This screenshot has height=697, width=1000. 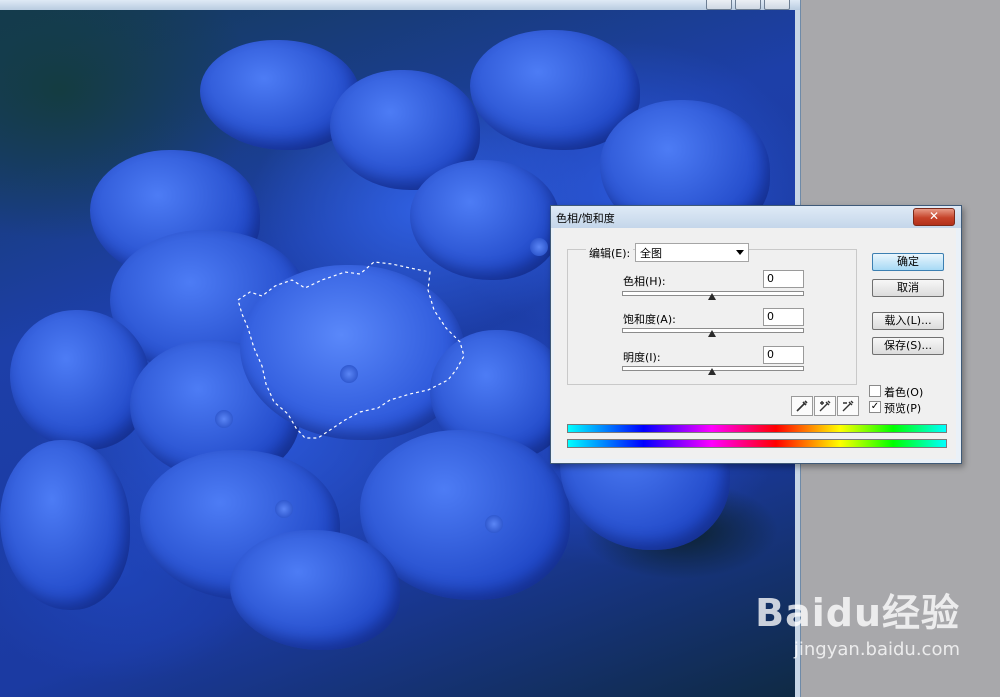 What do you see at coordinates (903, 408) in the screenshot?
I see `preview-label: 预览(P)` at bounding box center [903, 408].